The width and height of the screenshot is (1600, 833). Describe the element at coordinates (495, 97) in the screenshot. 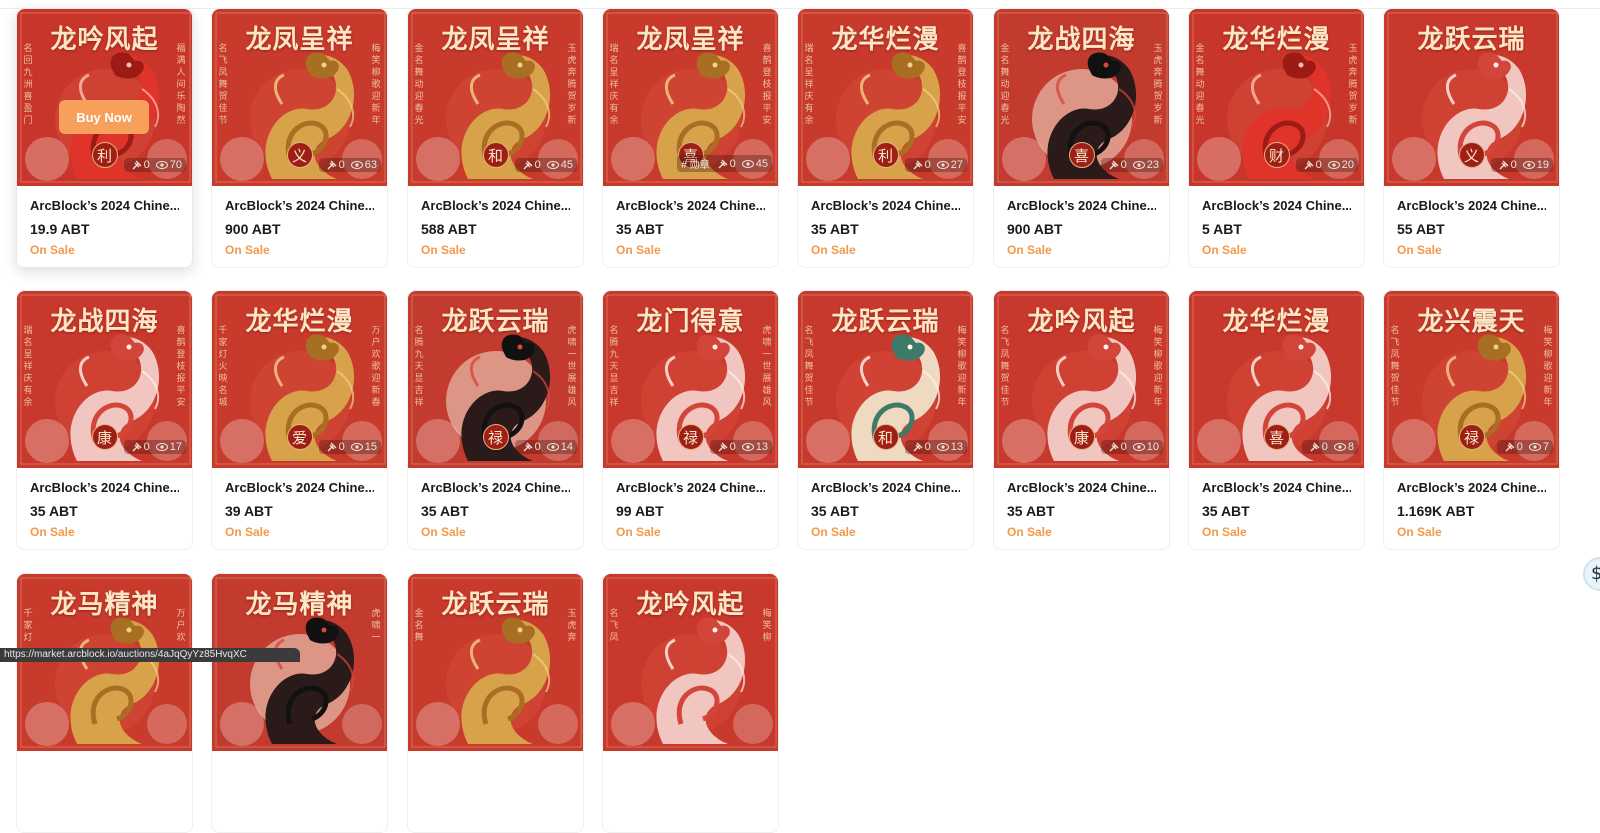

I see `product-thumbnail: 龙凤呈祥 金名舞动迎春光 玉虎奔腾贺岁新和 0 45` at that location.